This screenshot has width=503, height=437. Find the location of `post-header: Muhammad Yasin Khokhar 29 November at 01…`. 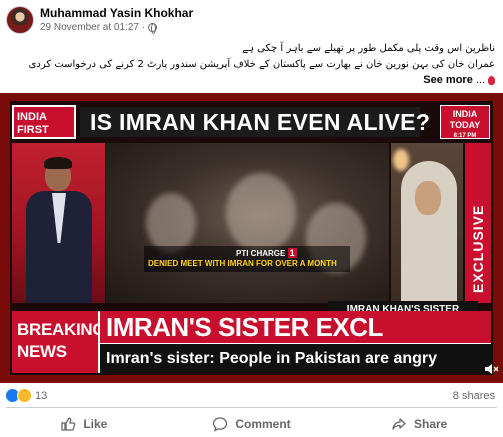

post-header: Muhammad Yasin Khokhar 29 November at 01… is located at coordinates (251, 19).